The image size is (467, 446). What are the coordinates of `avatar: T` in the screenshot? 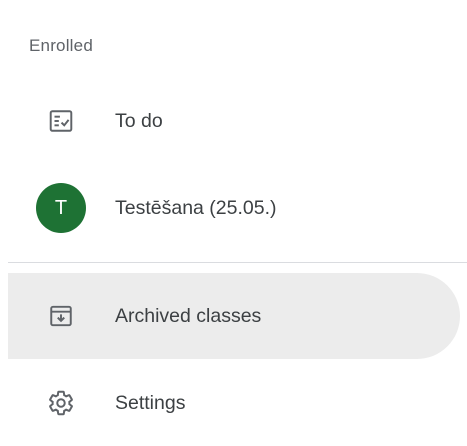 It's located at (61, 208).